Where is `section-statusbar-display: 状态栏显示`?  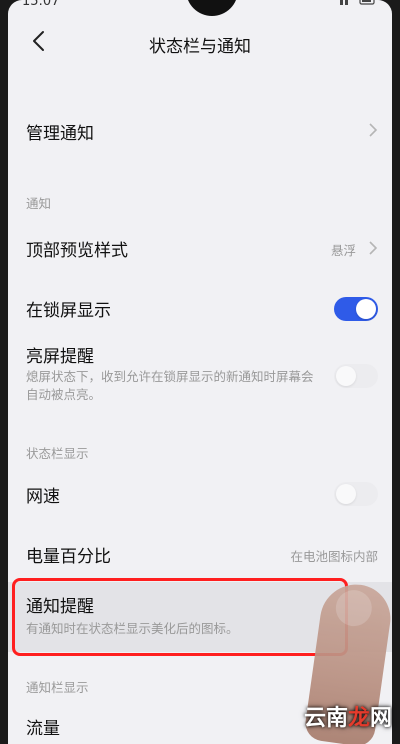
section-statusbar-display: 状态栏显示 is located at coordinates (57, 452).